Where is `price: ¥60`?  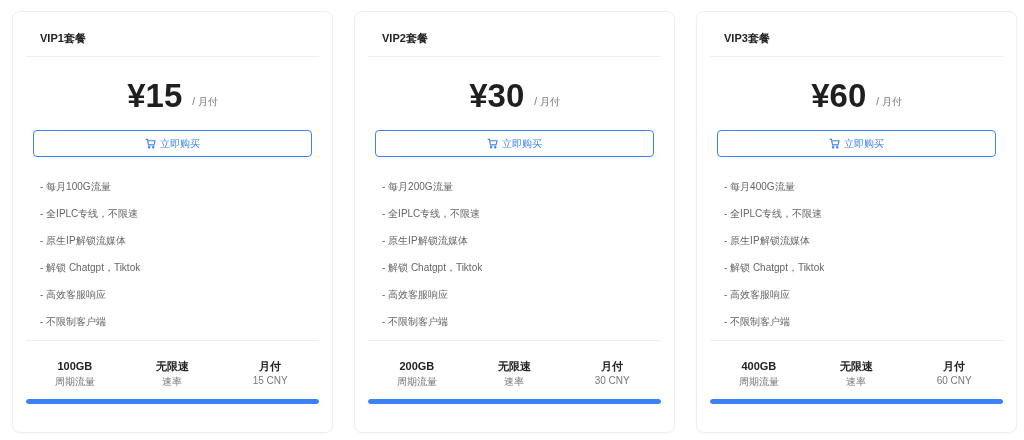 price: ¥60 is located at coordinates (839, 96).